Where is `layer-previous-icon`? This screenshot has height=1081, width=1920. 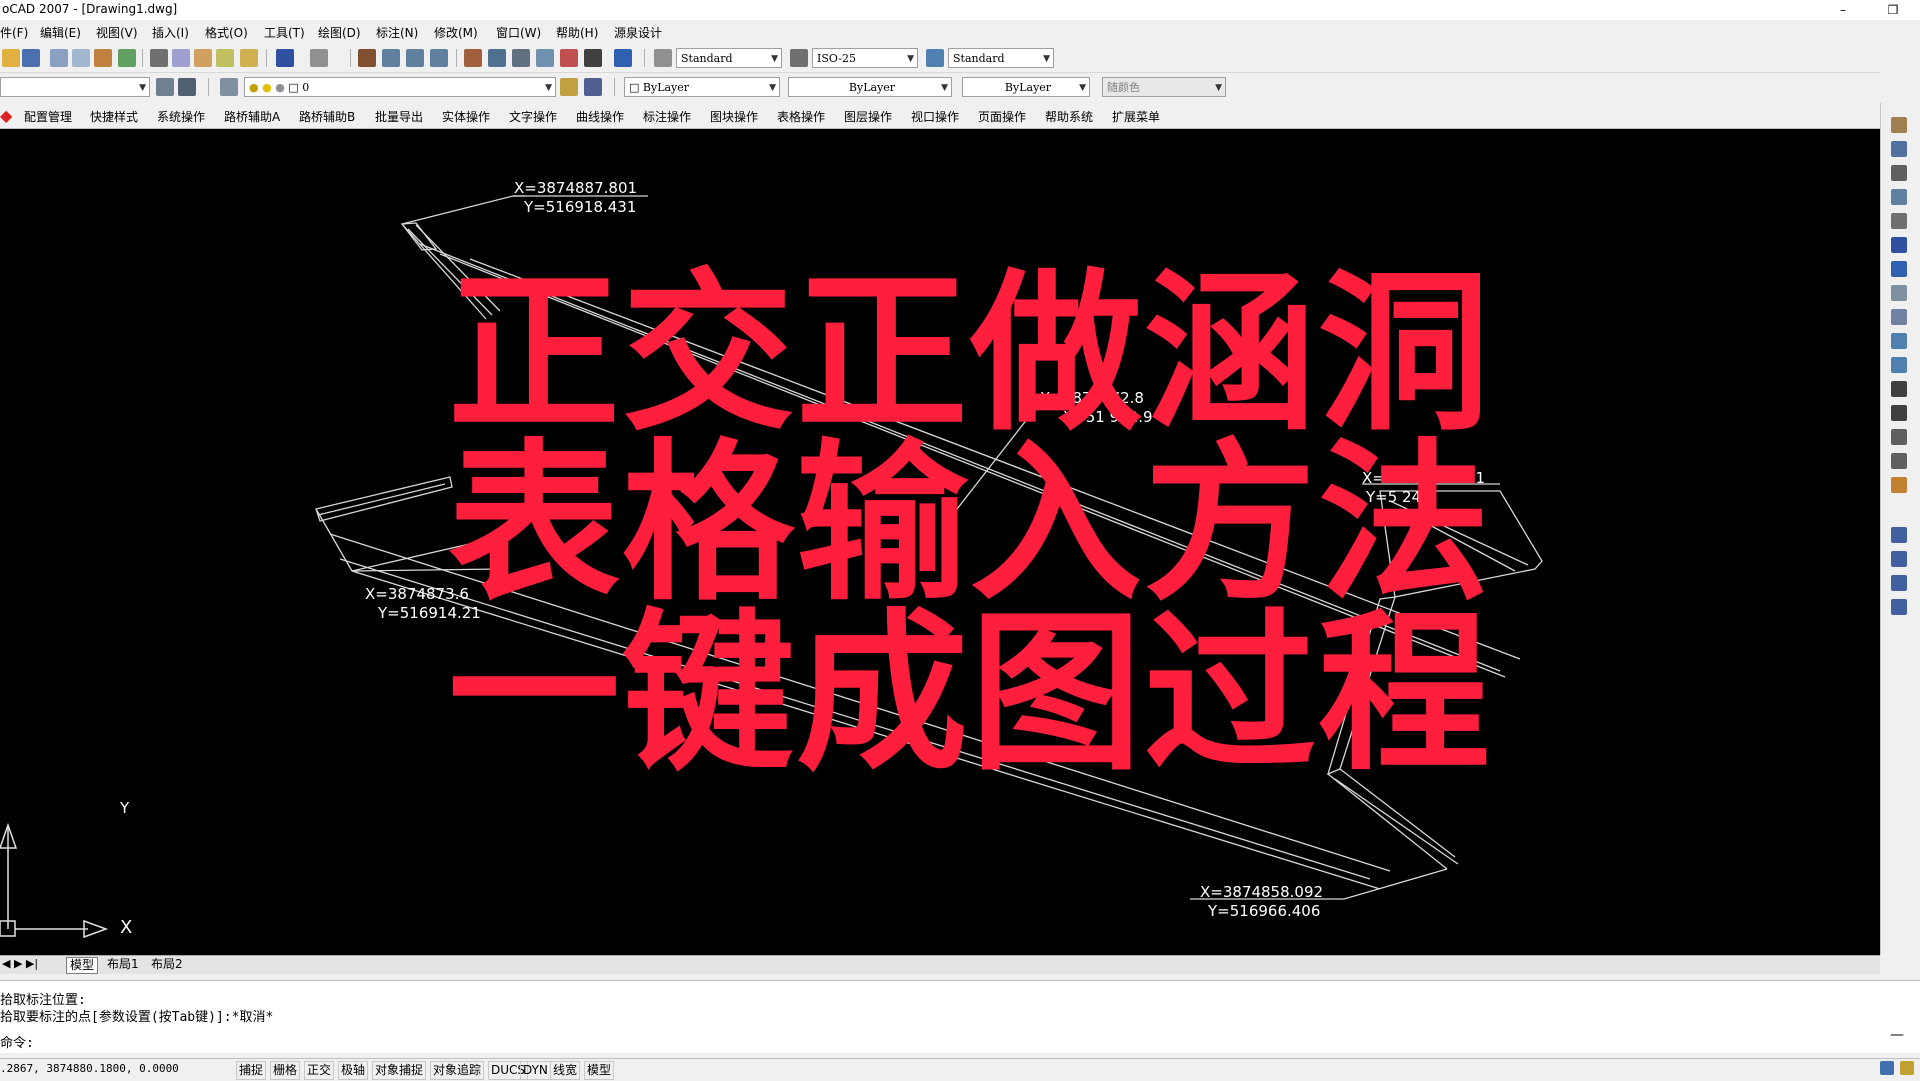
layer-previous-icon is located at coordinates (593, 87).